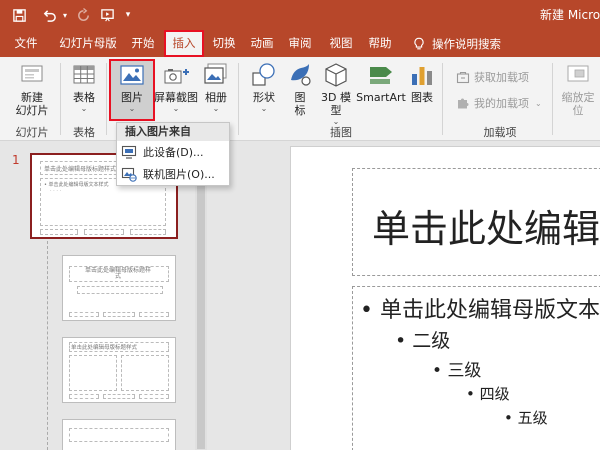  I want to click on zoom-button: 缩放定 位, so click(578, 89).